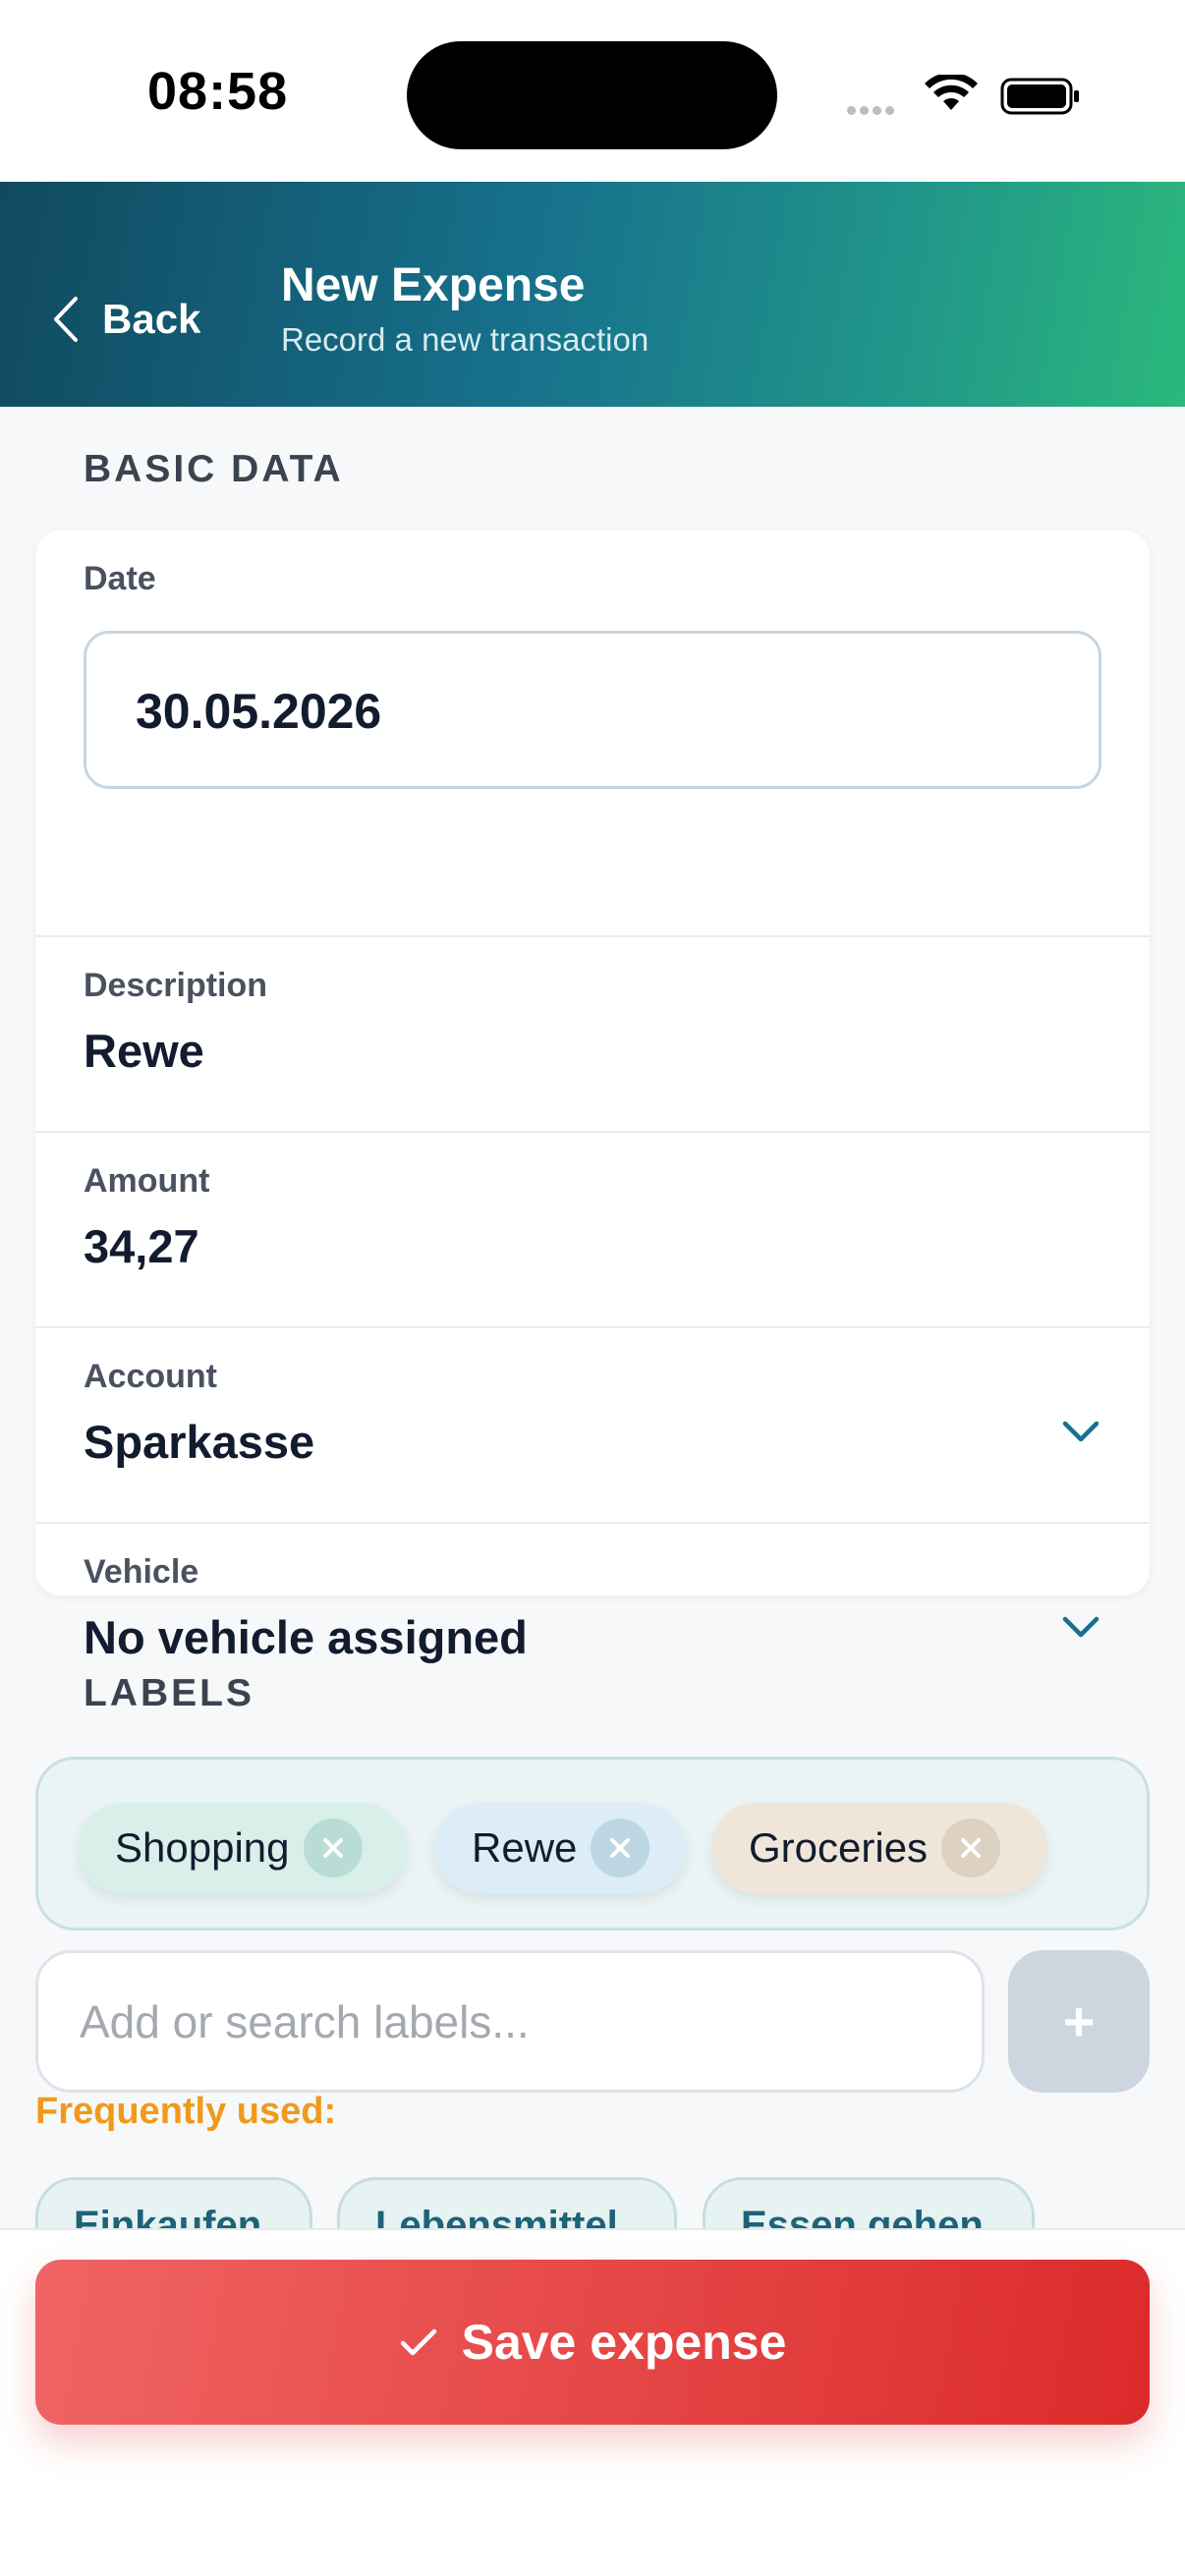  What do you see at coordinates (1040, 96) in the screenshot?
I see `battery-icon` at bounding box center [1040, 96].